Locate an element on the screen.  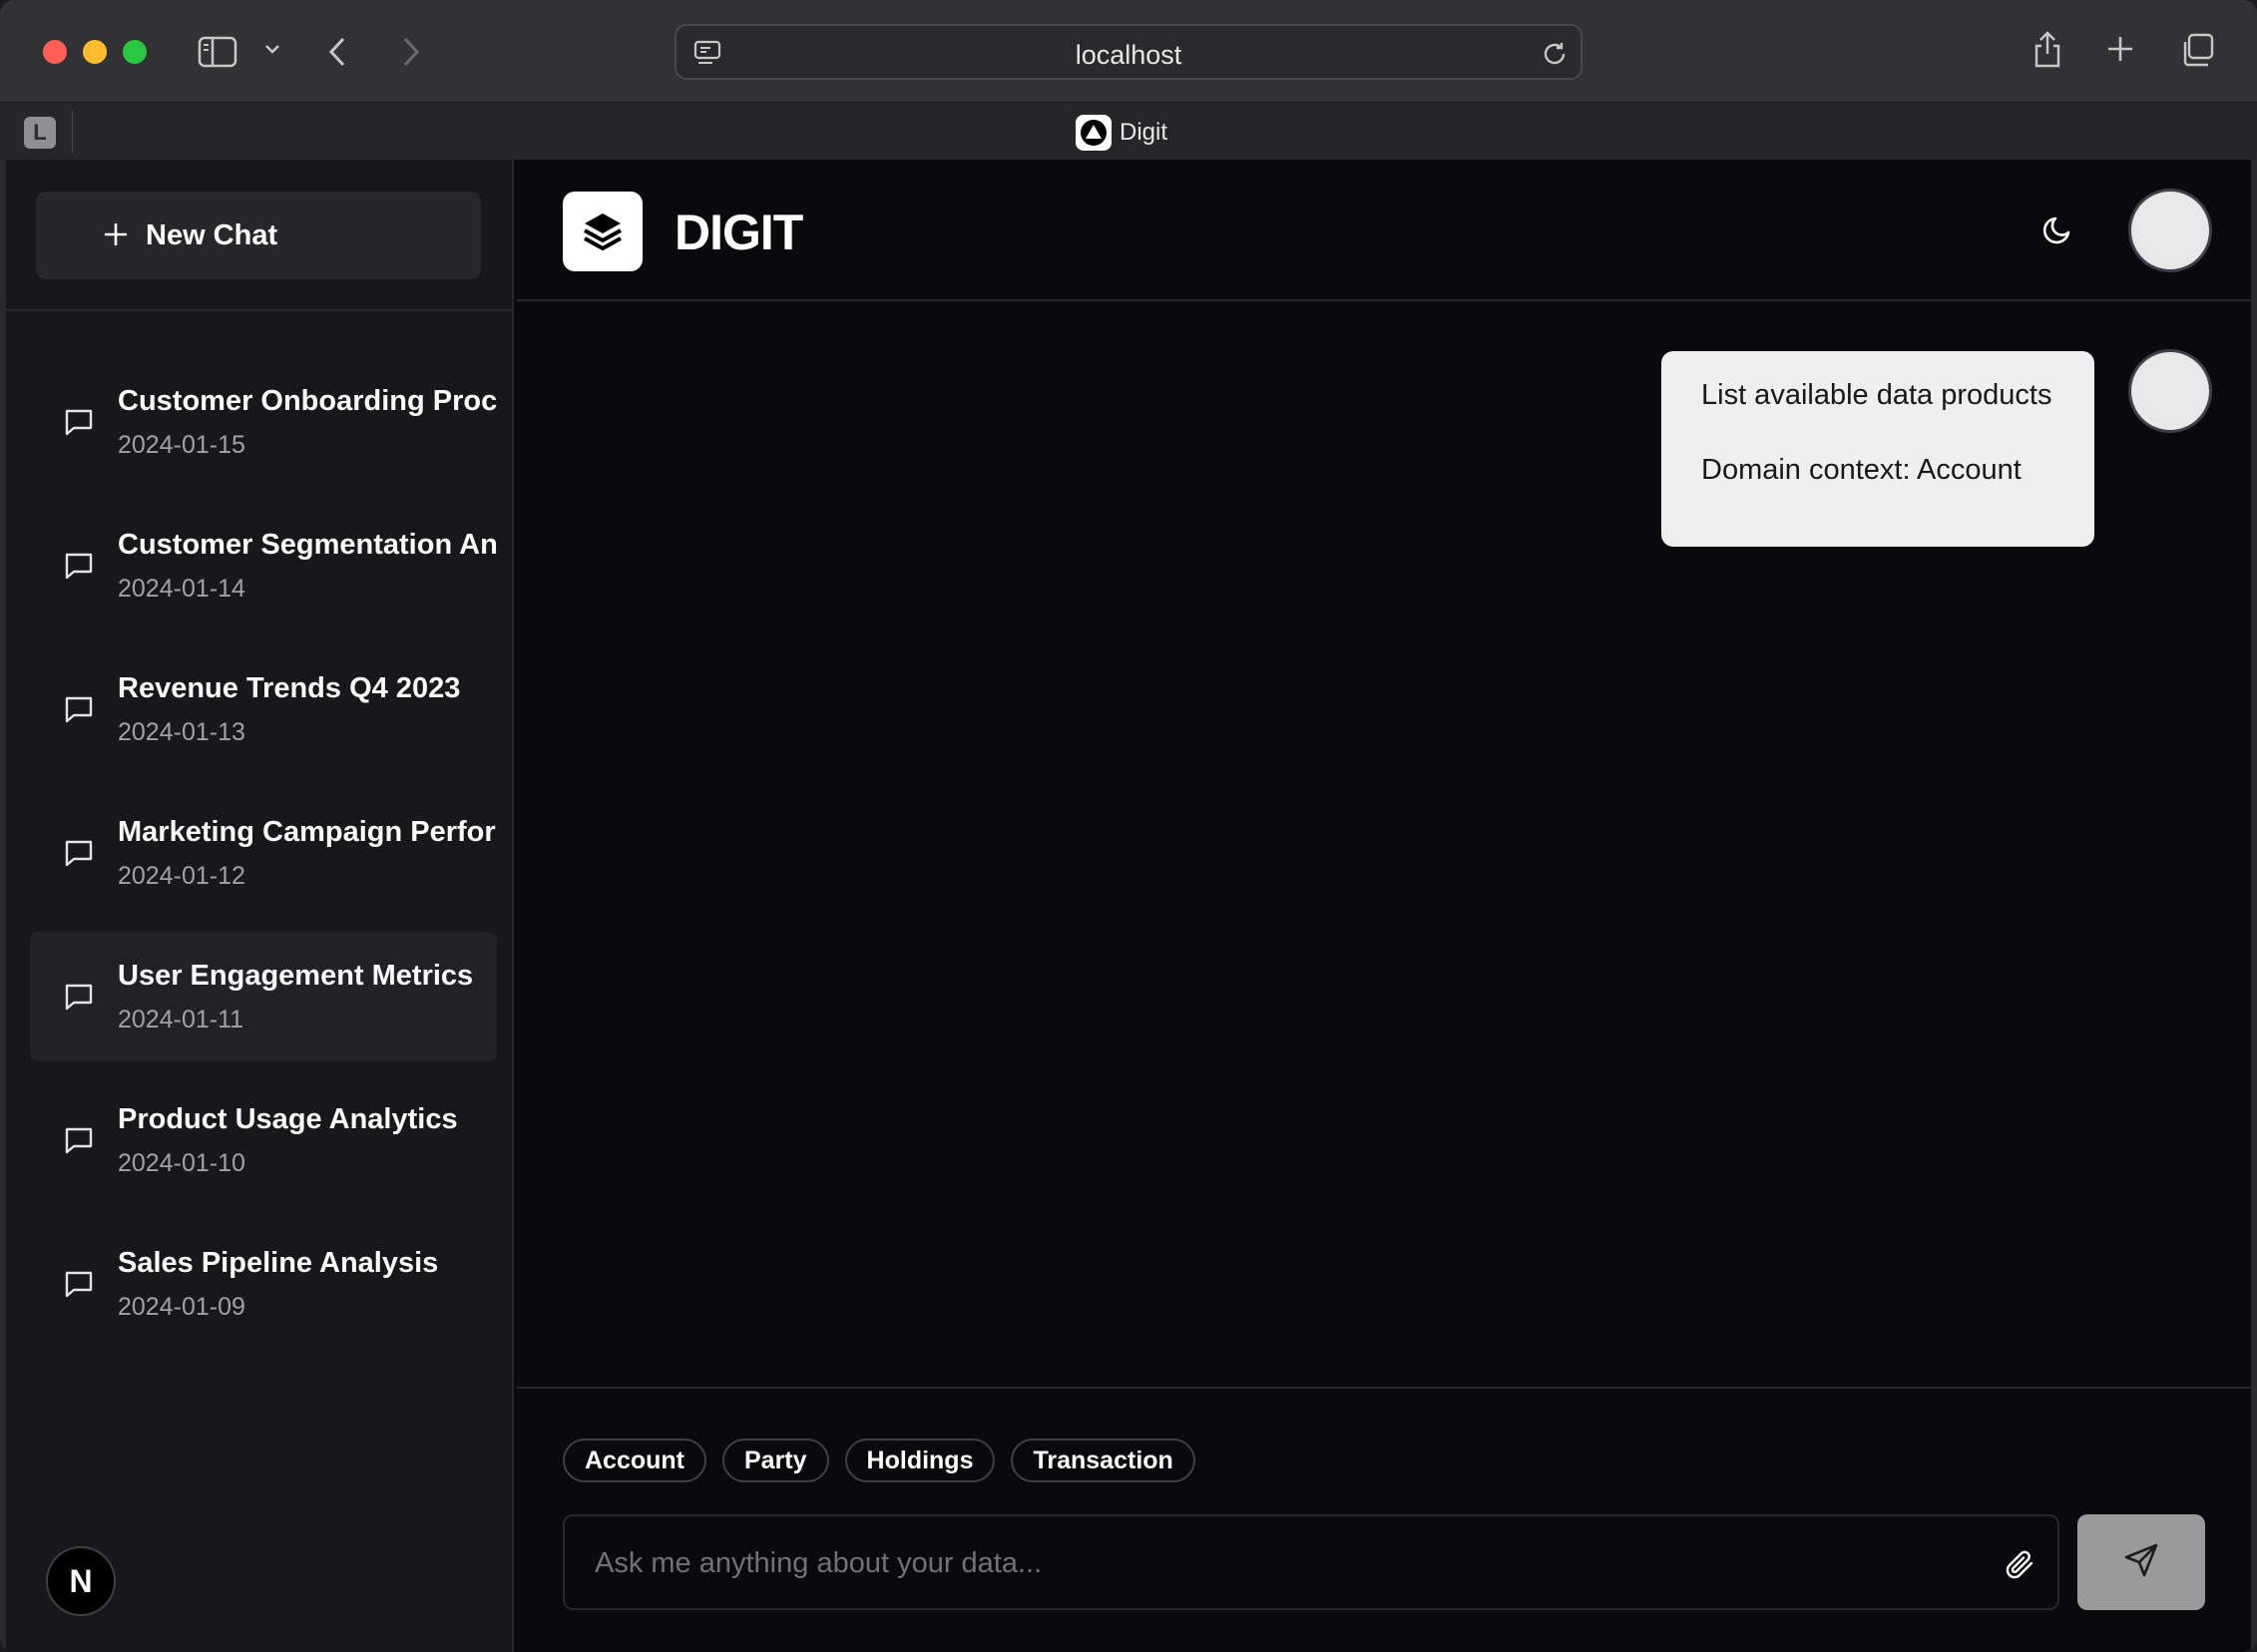
conversation-date: 2024-01-14 is located at coordinates (181, 589).